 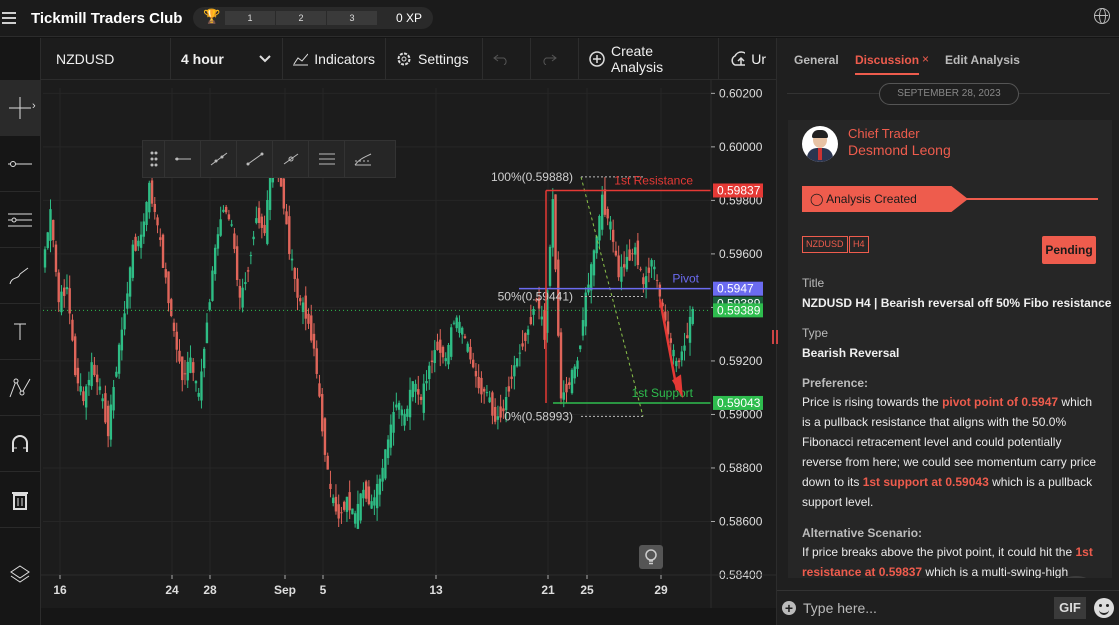 I want to click on settings-button: Settings, so click(x=434, y=59).